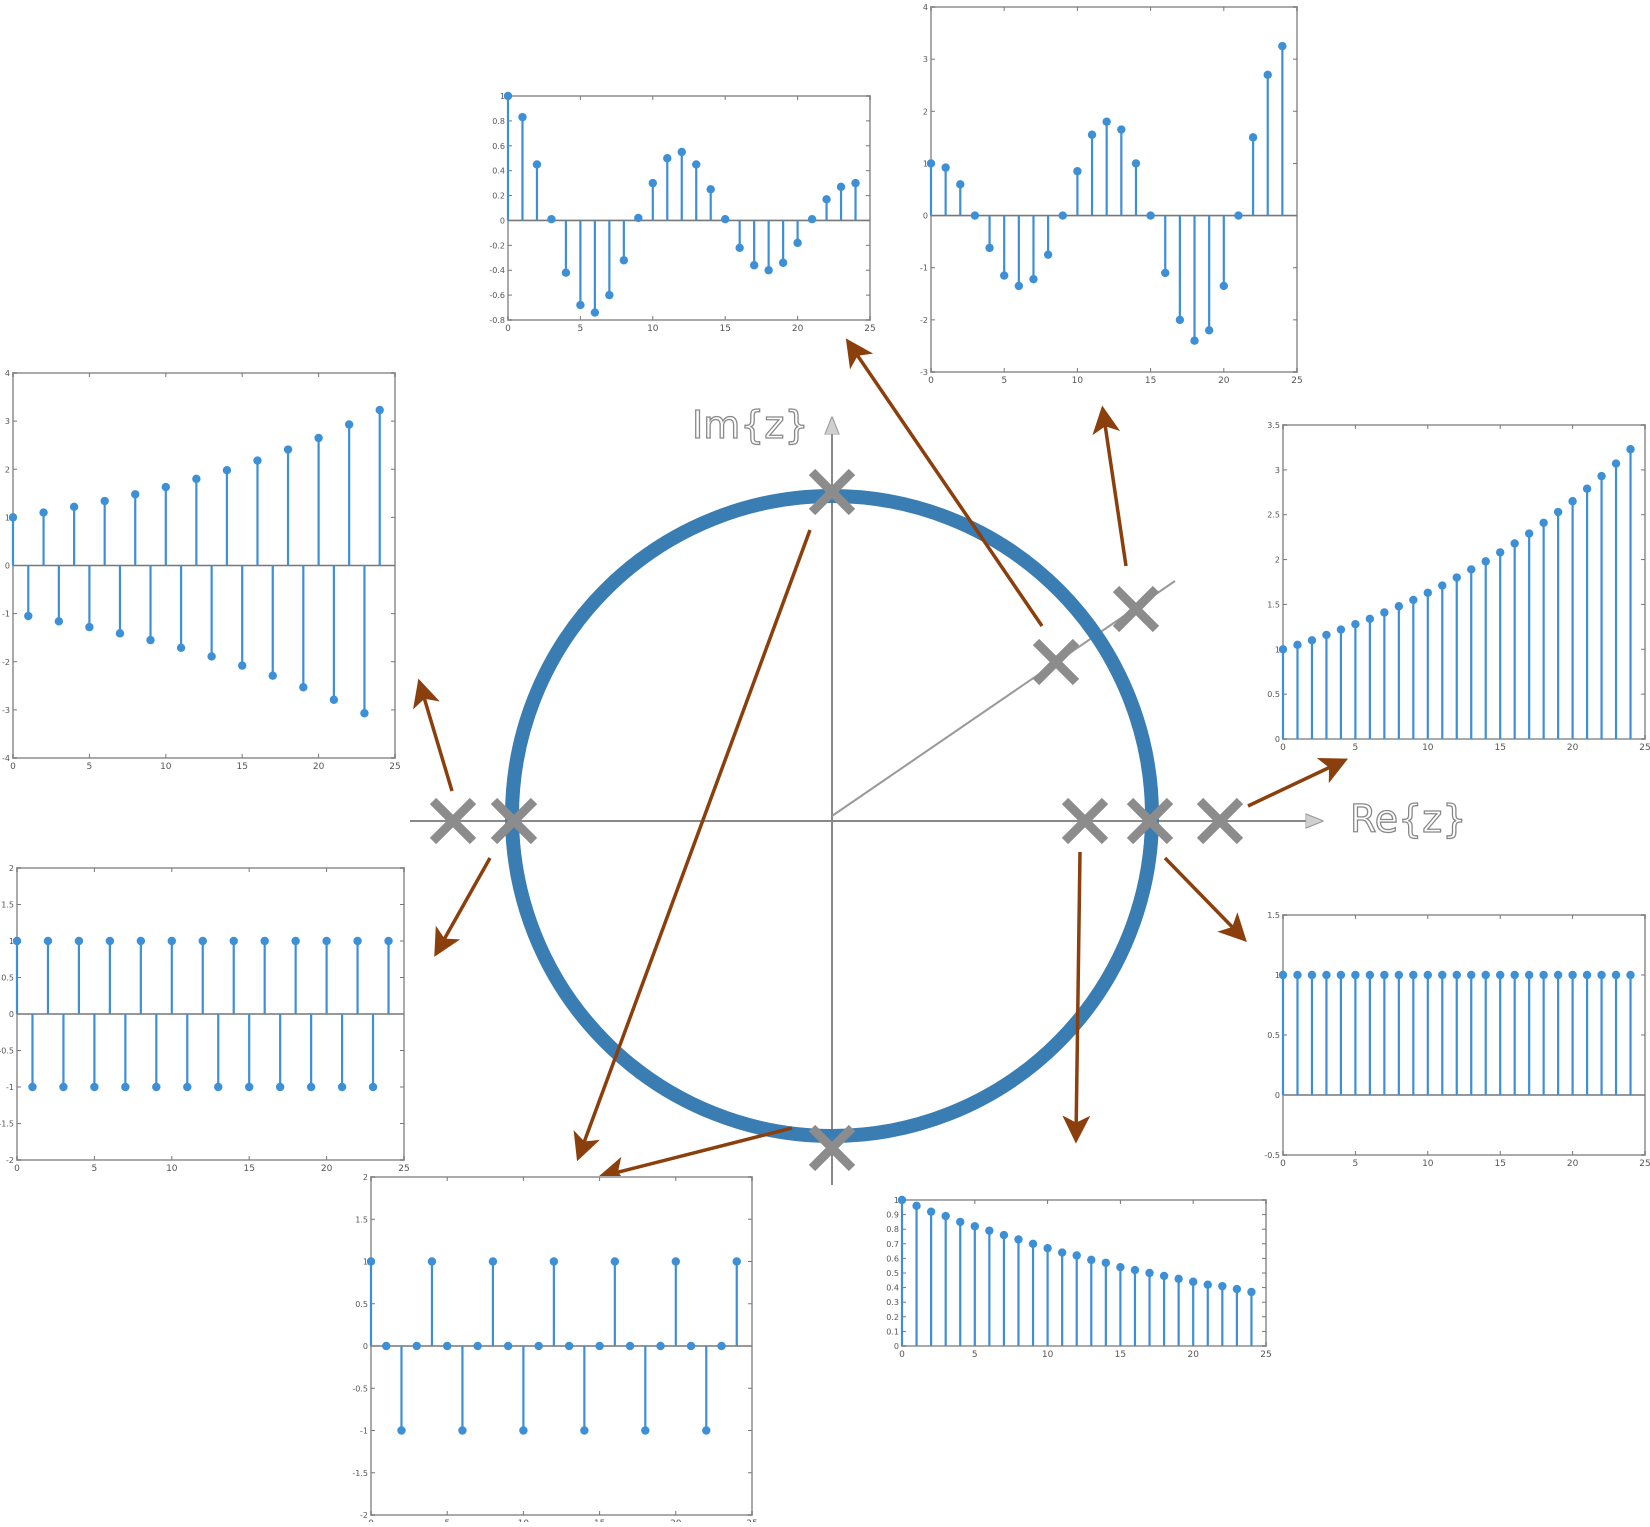 Image resolution: width=1650 pixels, height=1527 pixels. What do you see at coordinates (360, 1388) in the screenshot?
I see `y-tick-label: -0.5` at bounding box center [360, 1388].